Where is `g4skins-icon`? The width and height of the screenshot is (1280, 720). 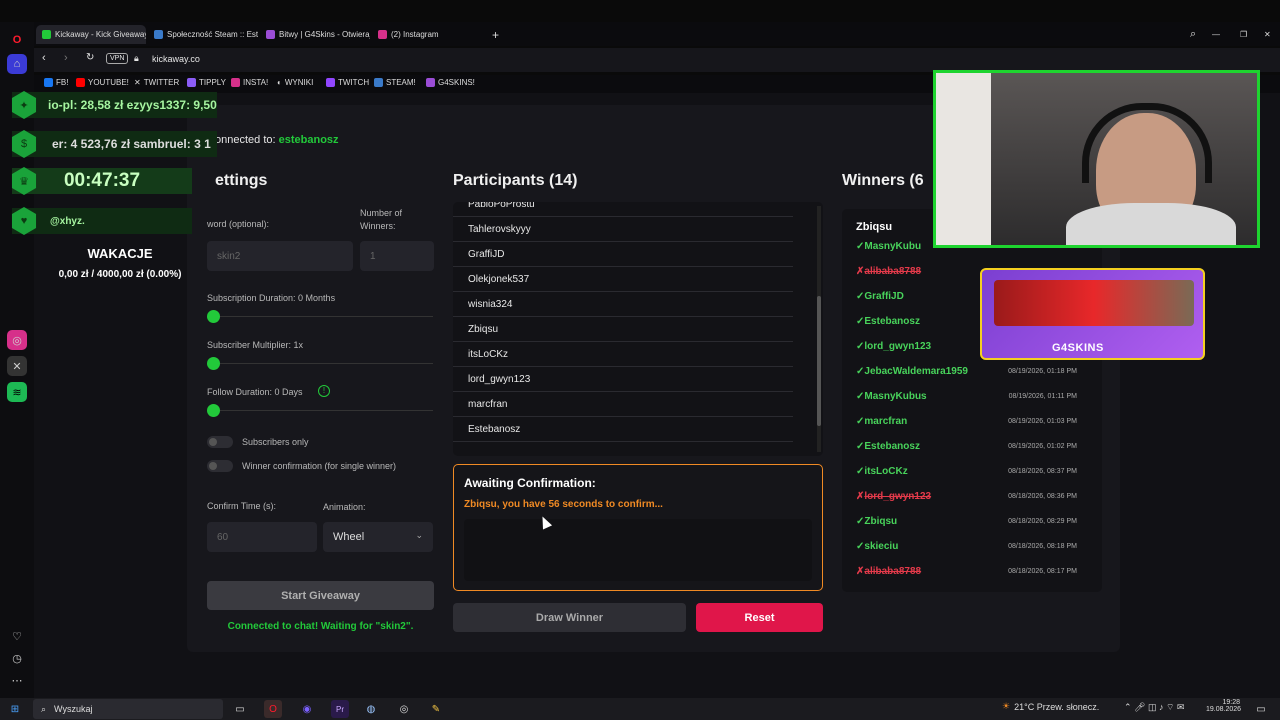
g4skins-icon is located at coordinates (270, 34).